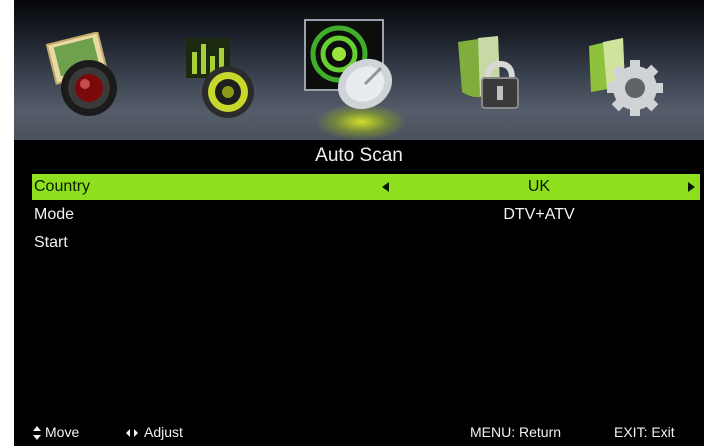 Image resolution: width=704 pixels, height=446 pixels. Describe the element at coordinates (359, 432) in the screenshot. I see `key-hint-bar: Move Adjust MENU: Return EXIT: Exit` at that location.